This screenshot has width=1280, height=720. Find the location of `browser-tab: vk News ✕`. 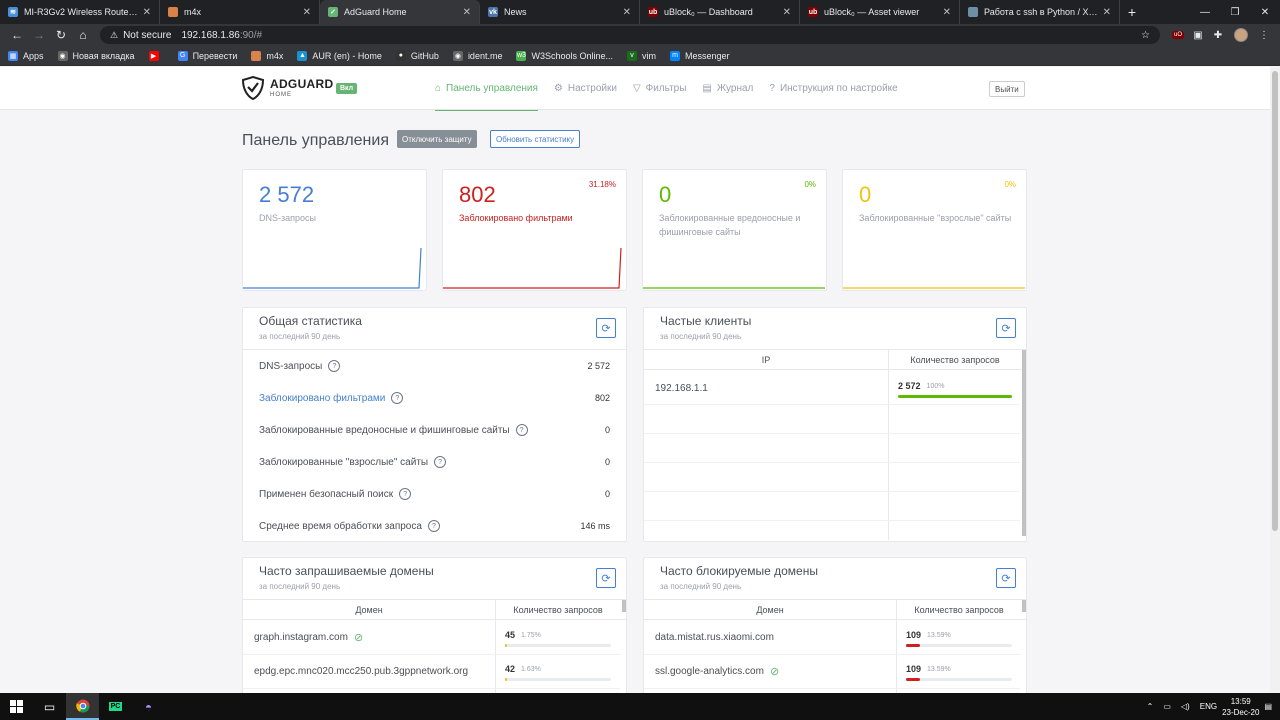

browser-tab: vk News ✕ is located at coordinates (560, 12).